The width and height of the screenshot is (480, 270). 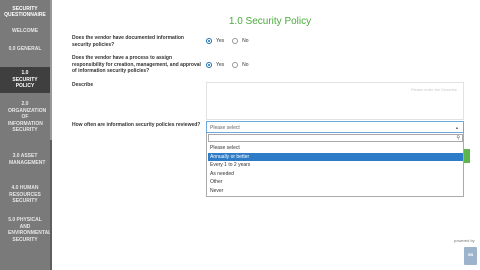 I want to click on page-title: 1.0 Security Policy, so click(x=270, y=21).